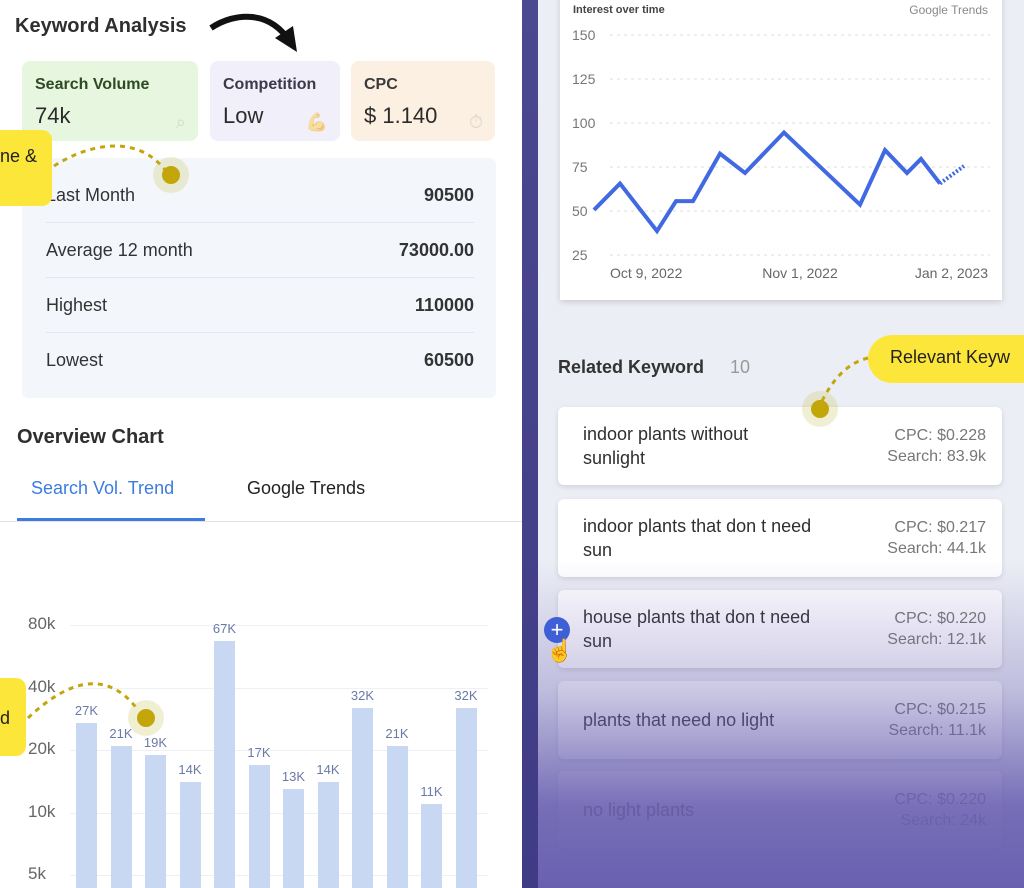 The image size is (1024, 888). I want to click on y-tick-label: 75, so click(580, 167).